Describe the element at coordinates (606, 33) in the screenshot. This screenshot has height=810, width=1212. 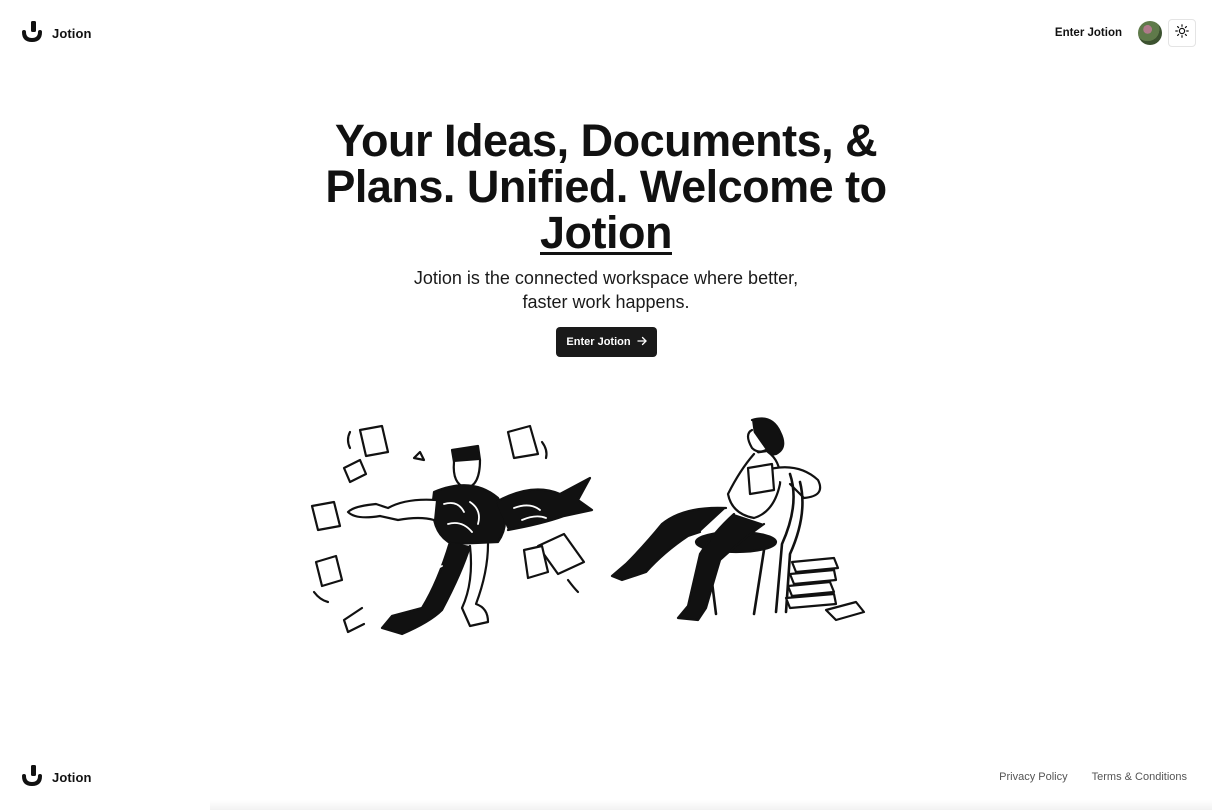
I see `navbar: Jotion Enter Jotion` at that location.